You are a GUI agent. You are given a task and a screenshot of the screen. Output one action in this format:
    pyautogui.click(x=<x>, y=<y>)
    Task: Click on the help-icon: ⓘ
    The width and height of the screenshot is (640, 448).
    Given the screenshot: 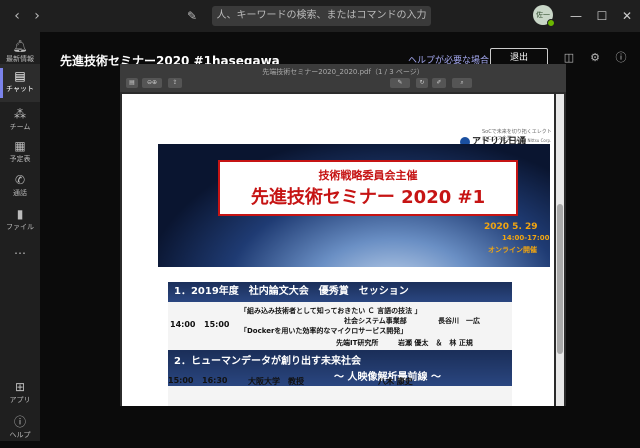 What is the action you would take?
    pyautogui.click(x=19, y=422)
    